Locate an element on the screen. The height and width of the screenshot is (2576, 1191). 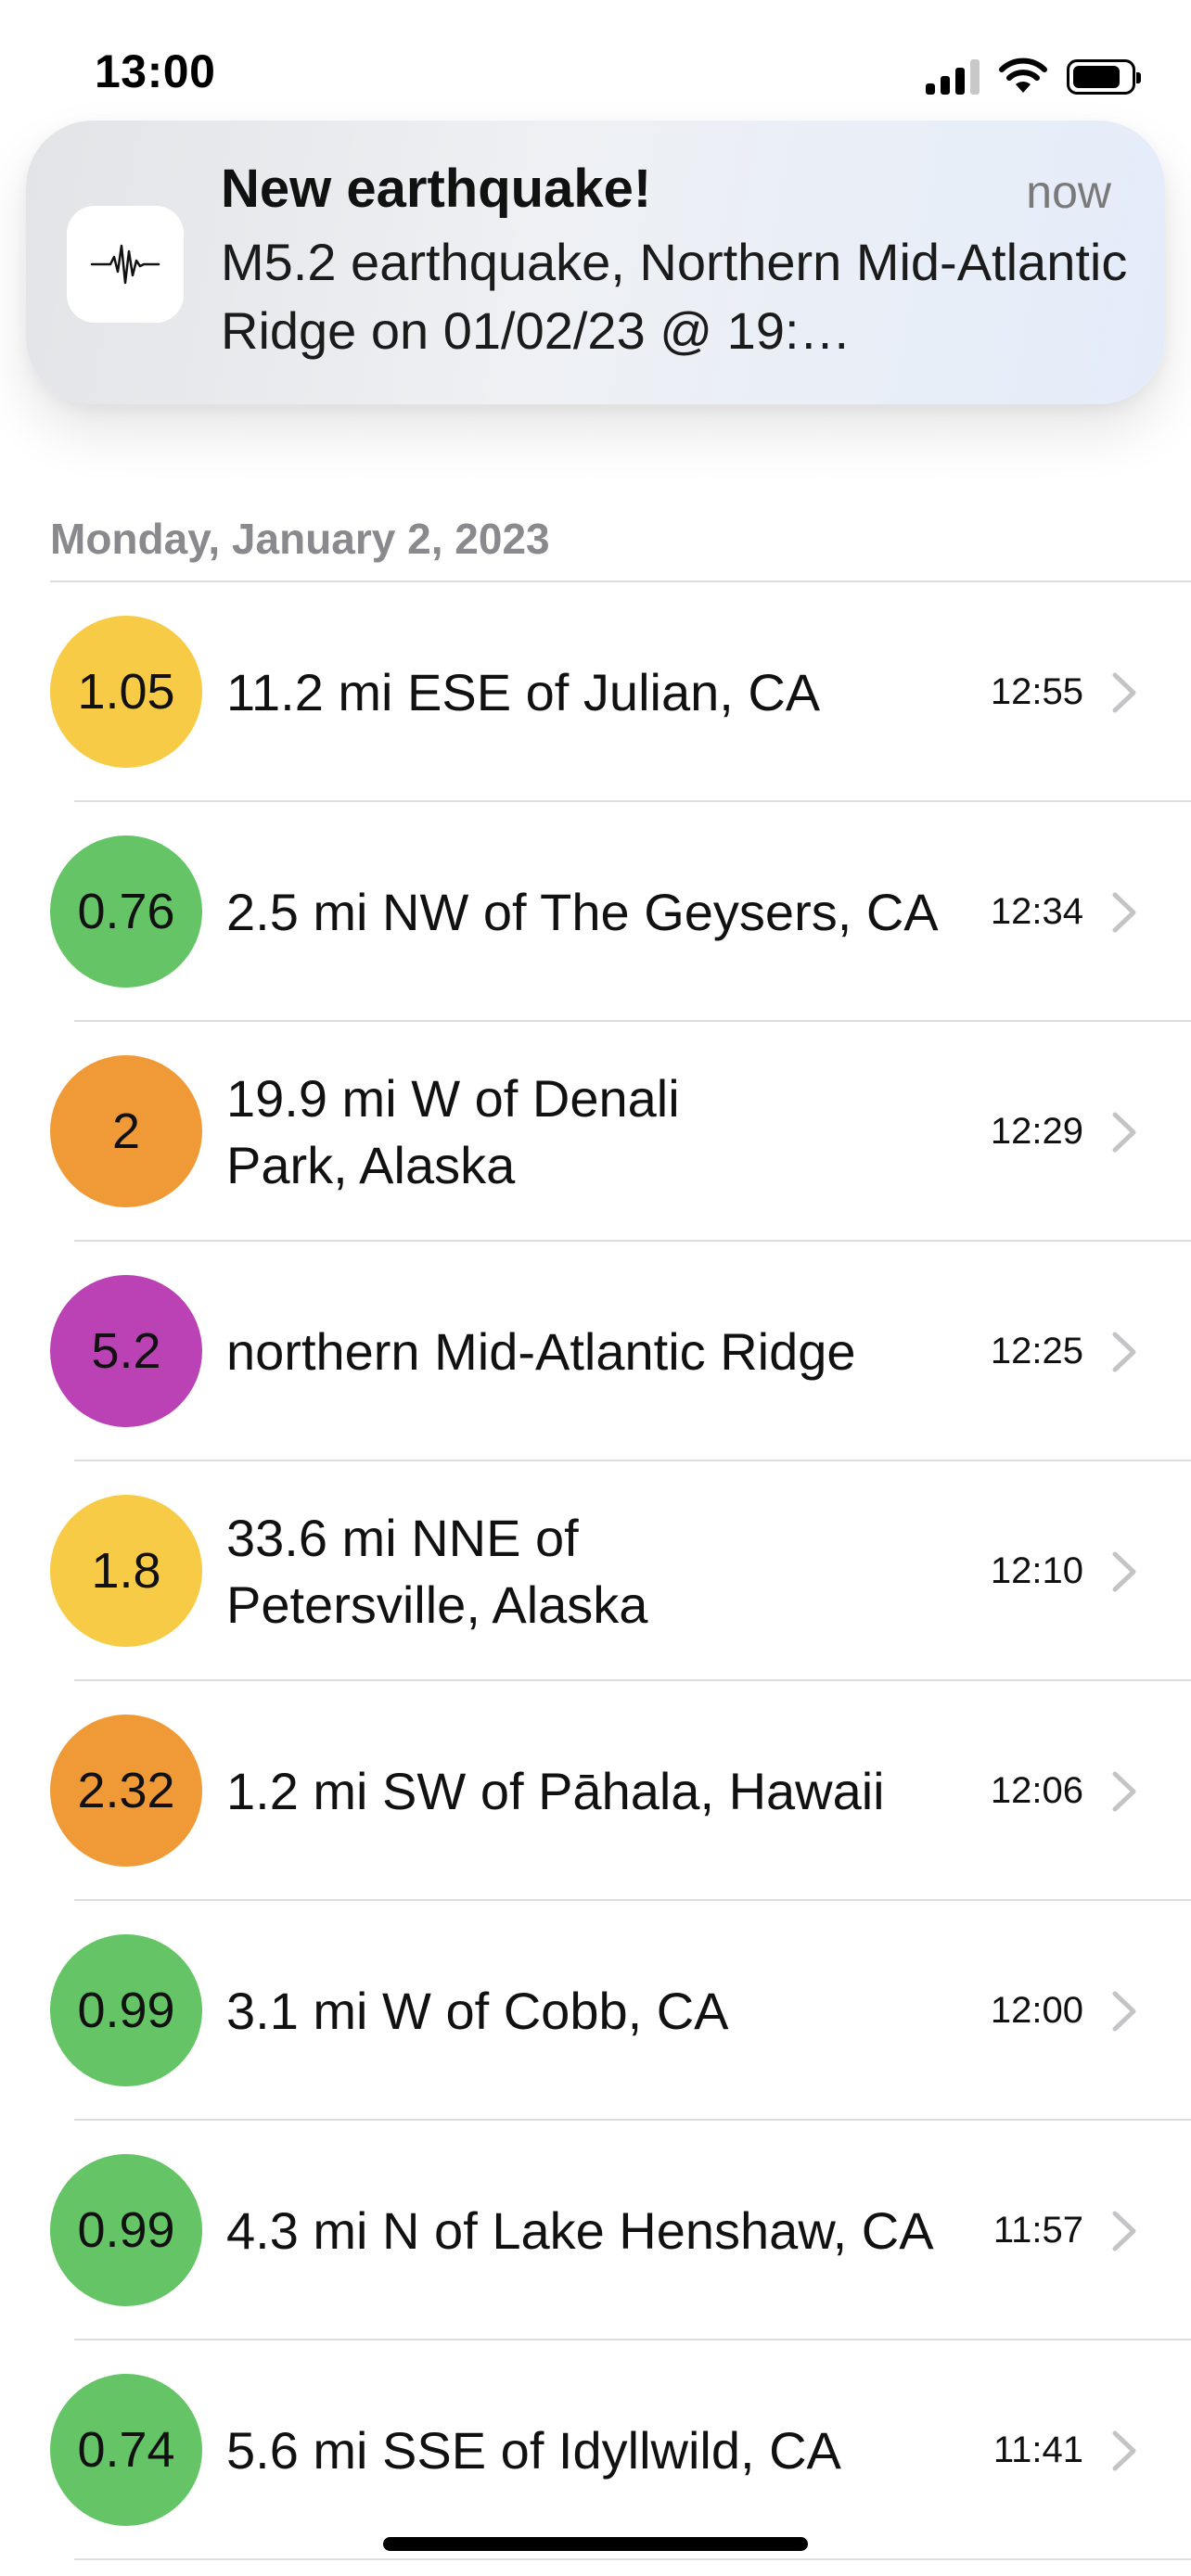
earthquake-row: 0.99 3.1 mi W of Cobb, CA 12:00 is located at coordinates (595, 2011).